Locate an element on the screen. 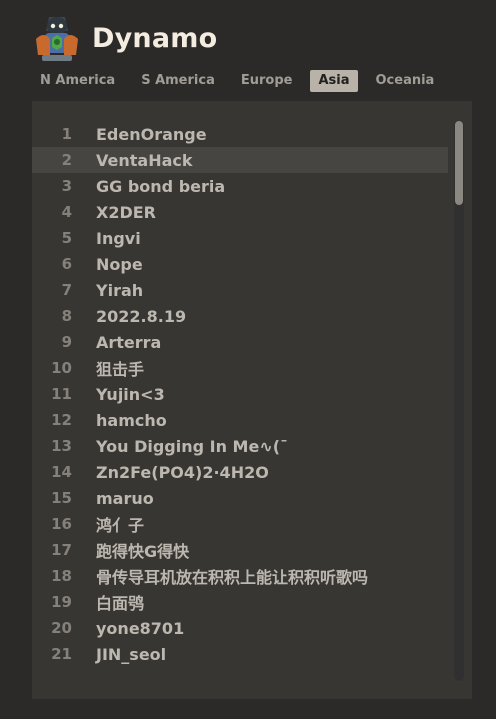  rank-number: 3 is located at coordinates (66, 186).